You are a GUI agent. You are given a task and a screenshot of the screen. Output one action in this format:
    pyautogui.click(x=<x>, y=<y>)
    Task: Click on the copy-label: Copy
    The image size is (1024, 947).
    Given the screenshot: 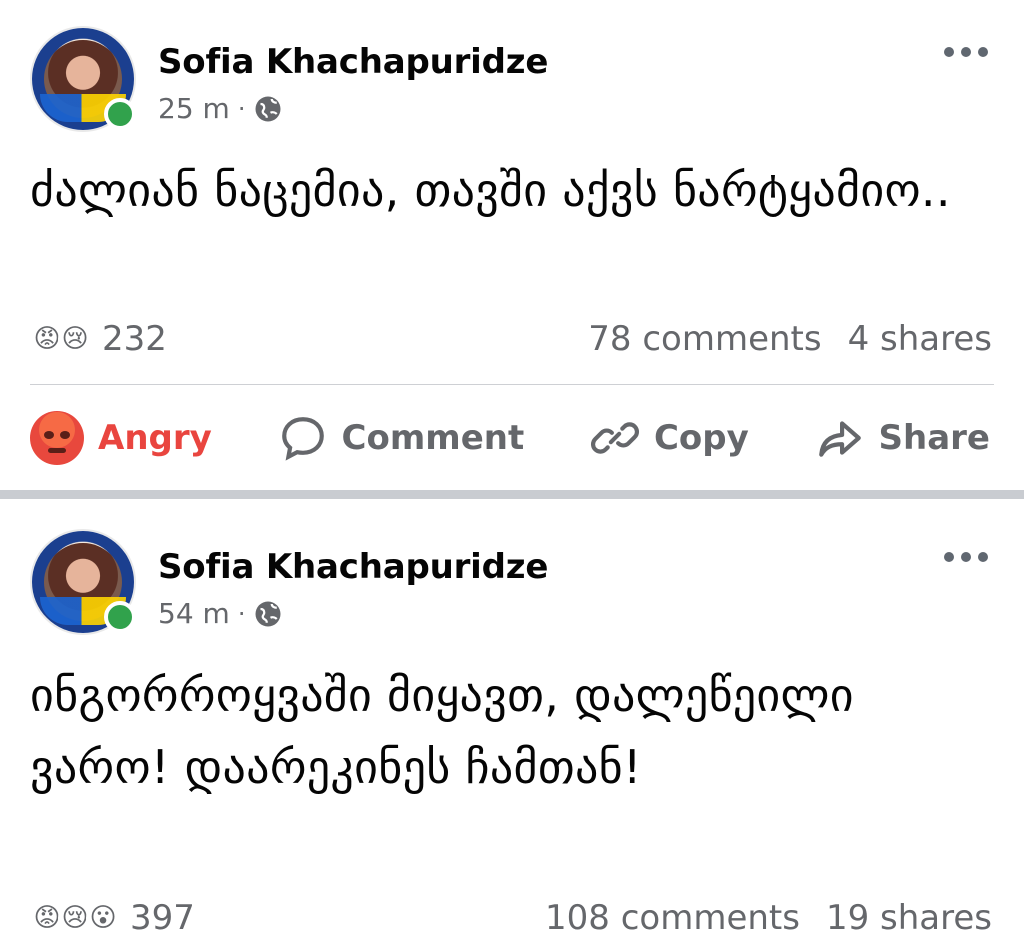 What is the action you would take?
    pyautogui.click(x=701, y=438)
    